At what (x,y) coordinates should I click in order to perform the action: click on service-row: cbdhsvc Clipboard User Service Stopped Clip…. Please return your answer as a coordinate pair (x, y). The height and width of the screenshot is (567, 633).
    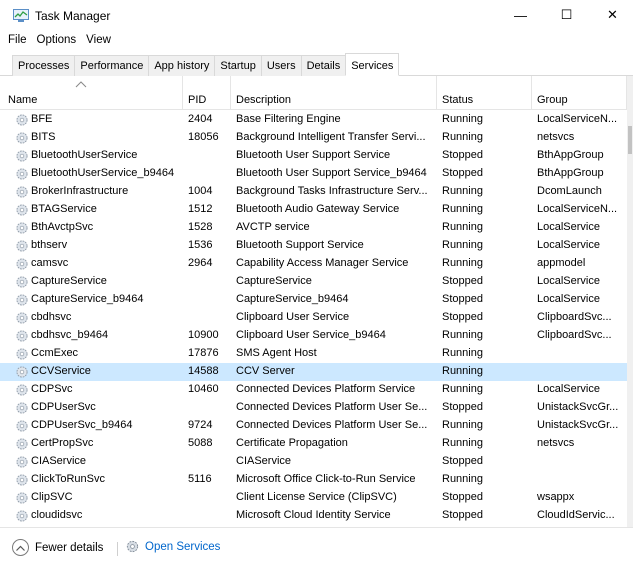
    Looking at the image, I should click on (313, 318).